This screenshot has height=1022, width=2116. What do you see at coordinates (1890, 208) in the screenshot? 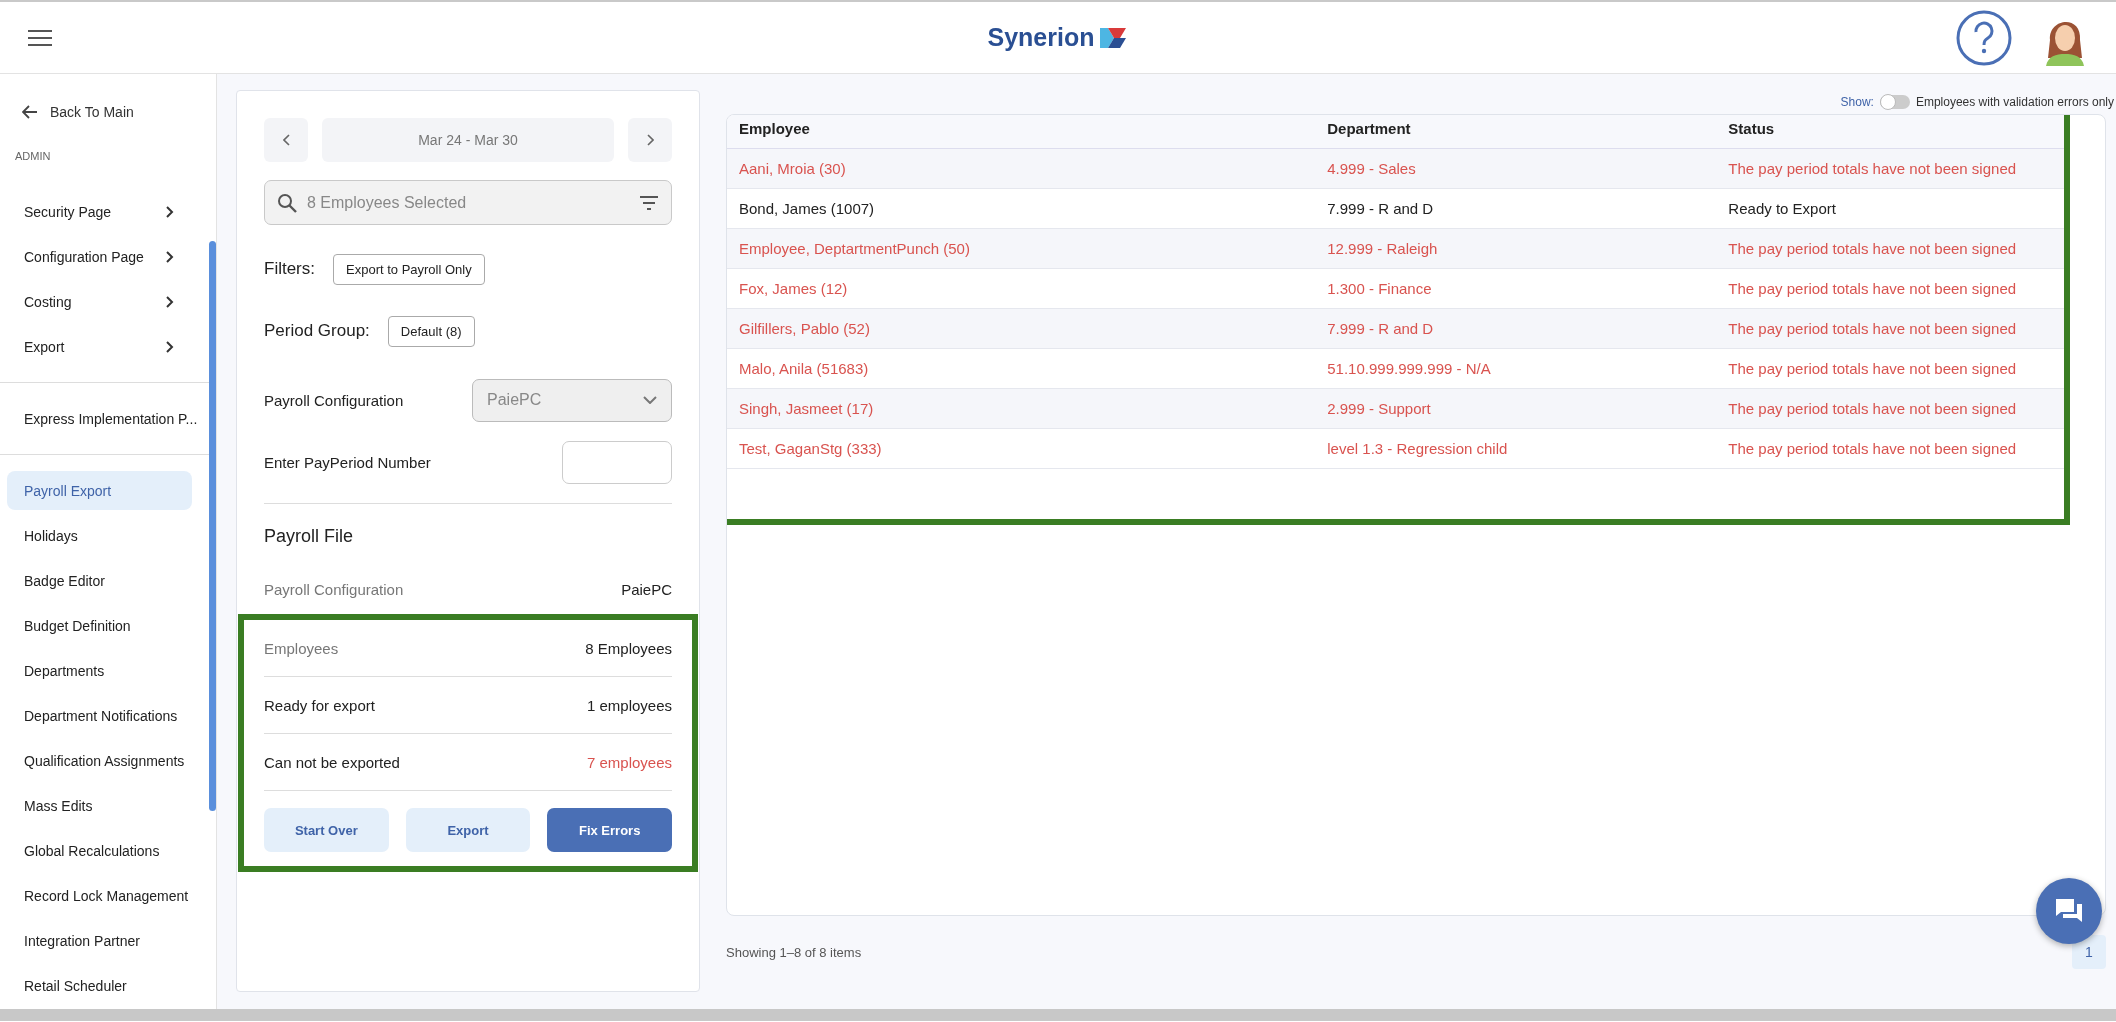
I see `table-cell: Ready to Export` at bounding box center [1890, 208].